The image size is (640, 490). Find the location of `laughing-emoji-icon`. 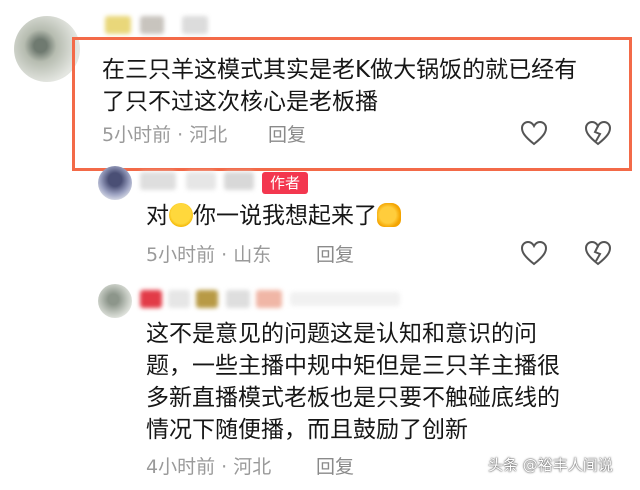

laughing-emoji-icon is located at coordinates (181, 215).